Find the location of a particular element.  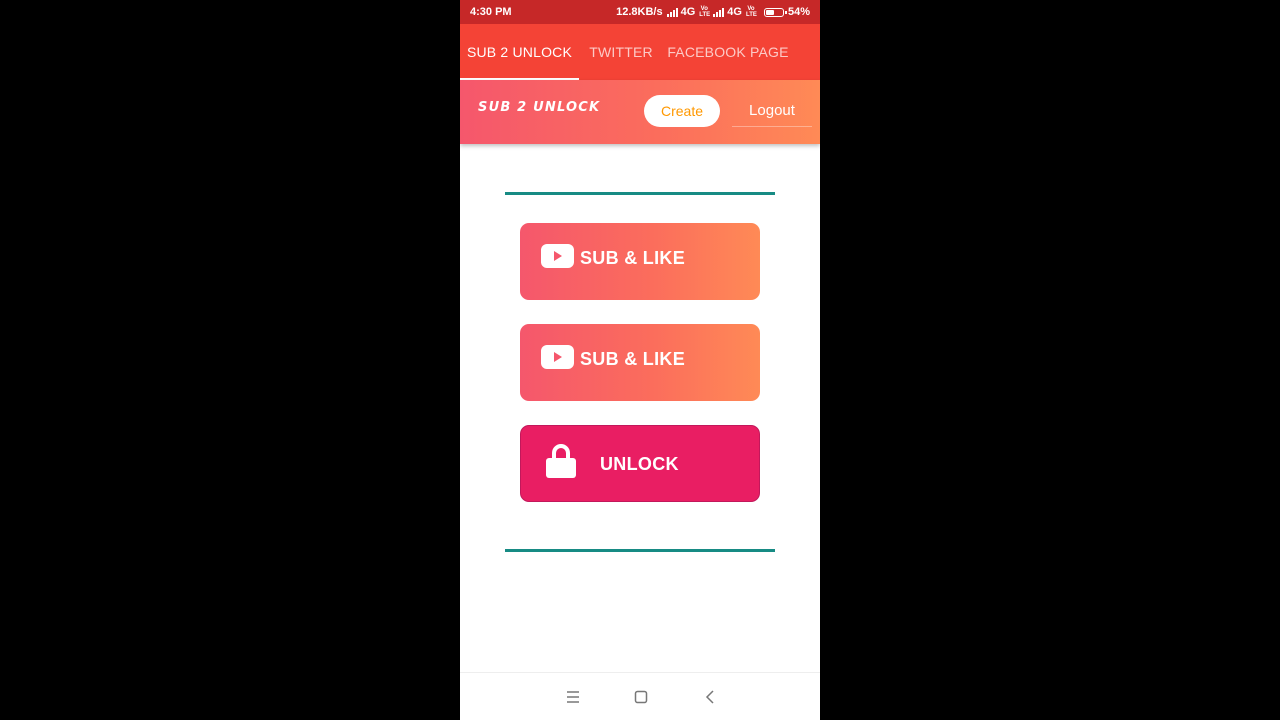

logout-button: Logout is located at coordinates (772, 111).